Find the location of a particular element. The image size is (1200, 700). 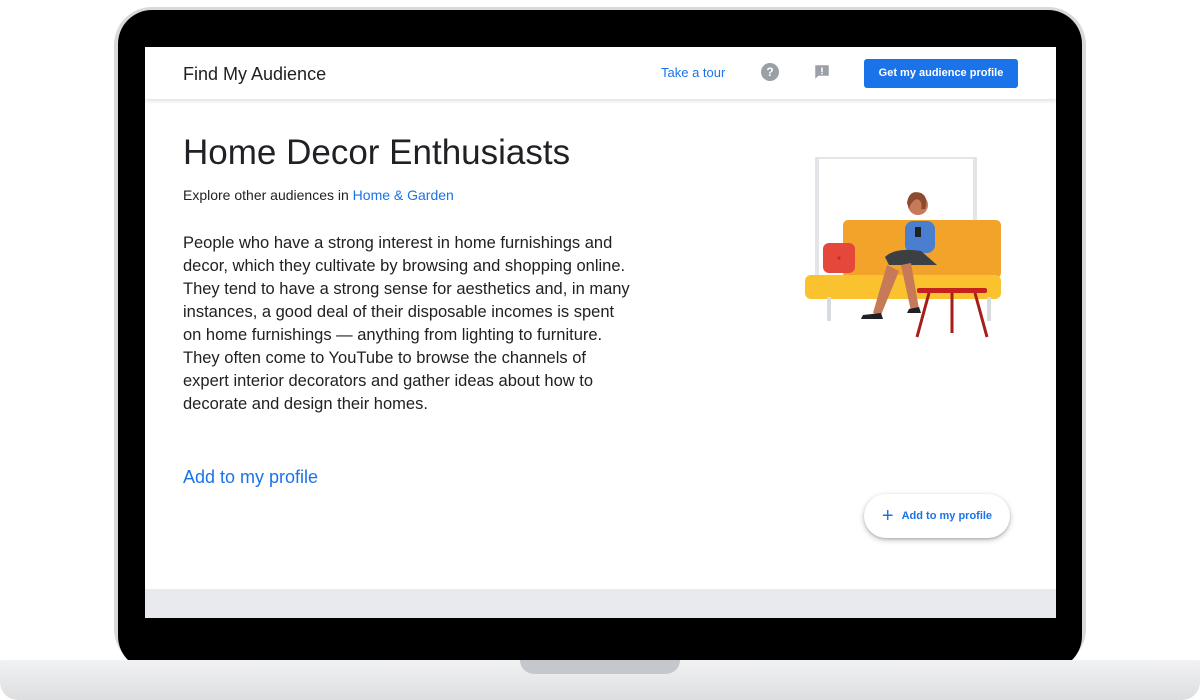

feedback-icon is located at coordinates (822, 72).